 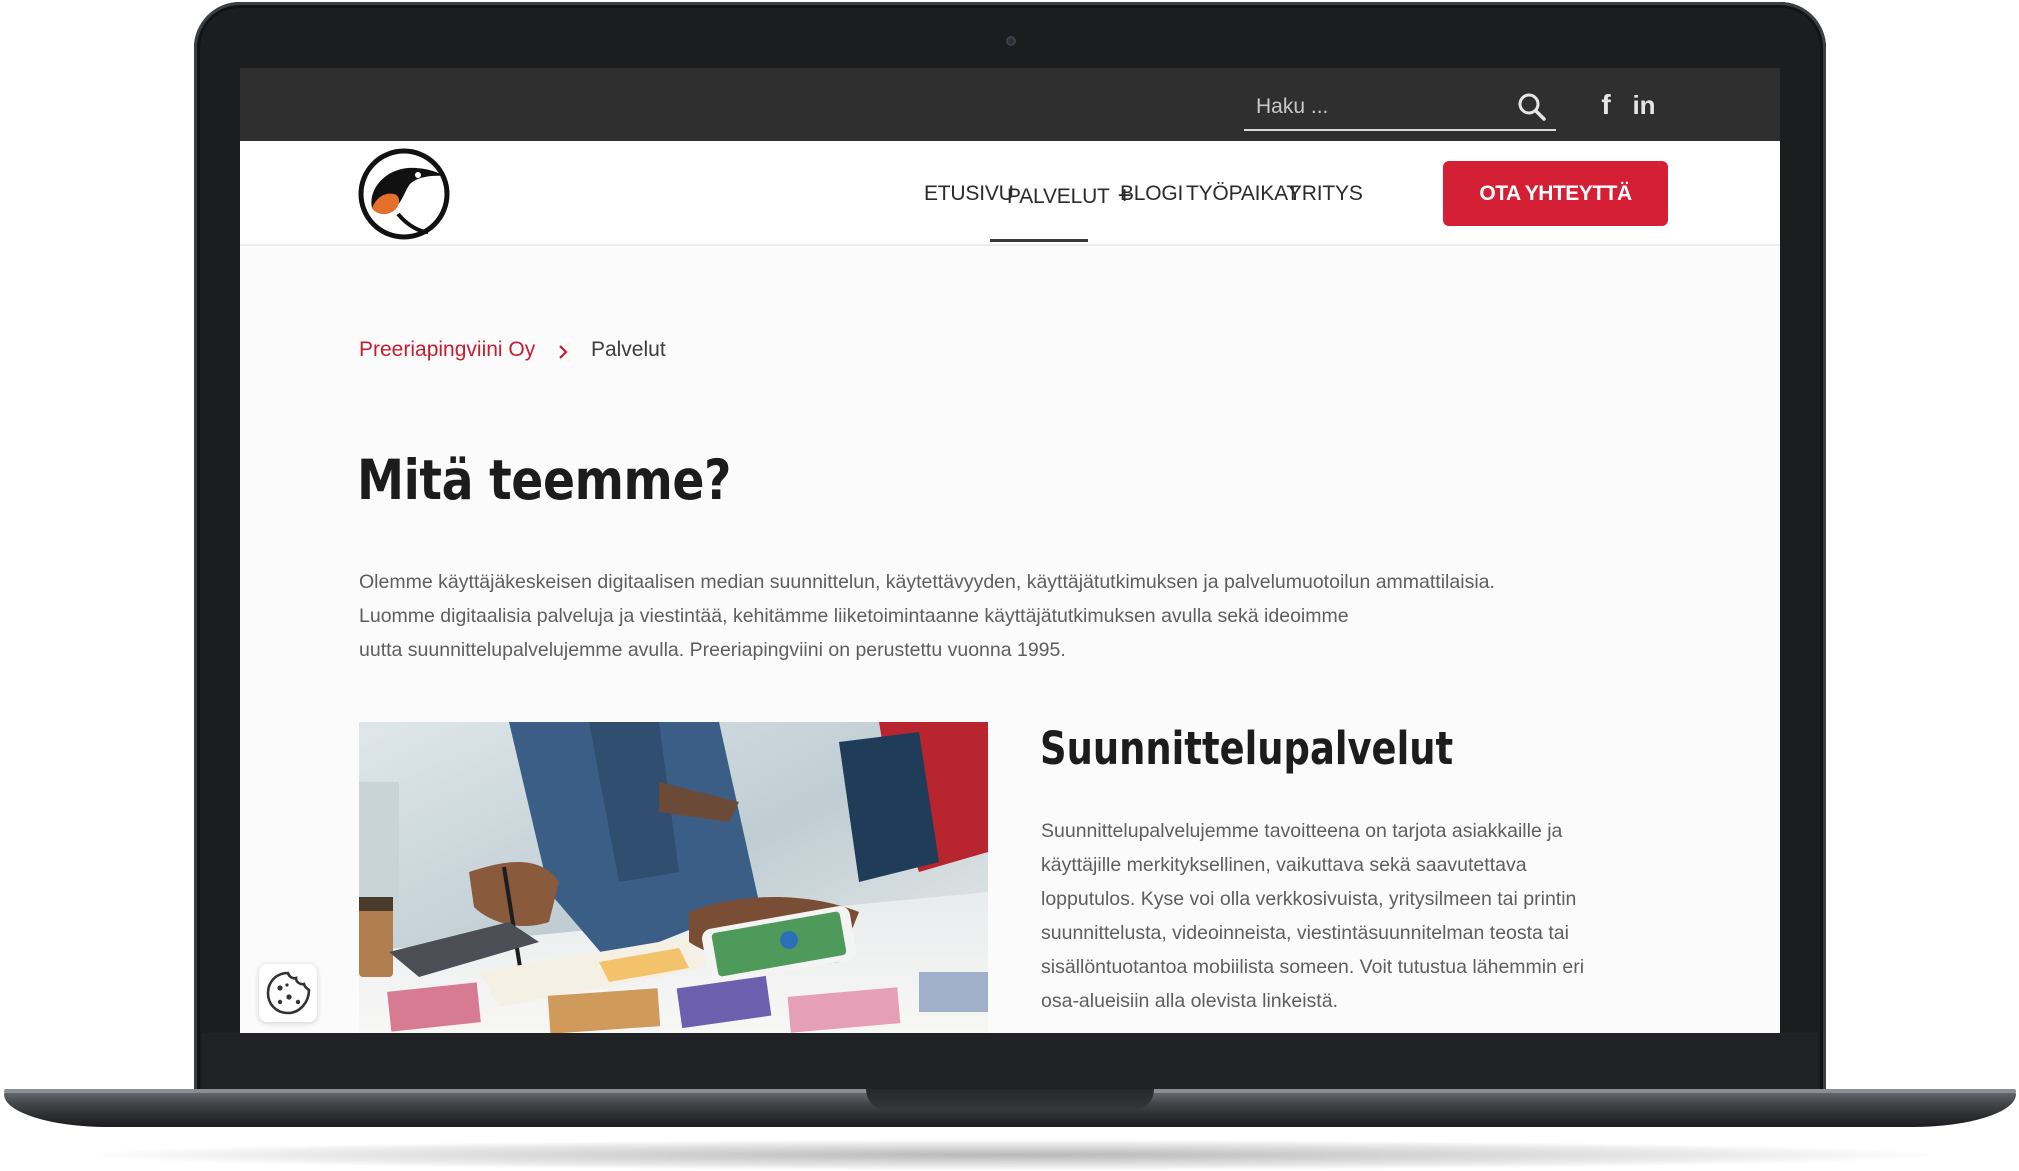 I want to click on nav-item-palvelut: PALVELUT +, so click(x=1069, y=196).